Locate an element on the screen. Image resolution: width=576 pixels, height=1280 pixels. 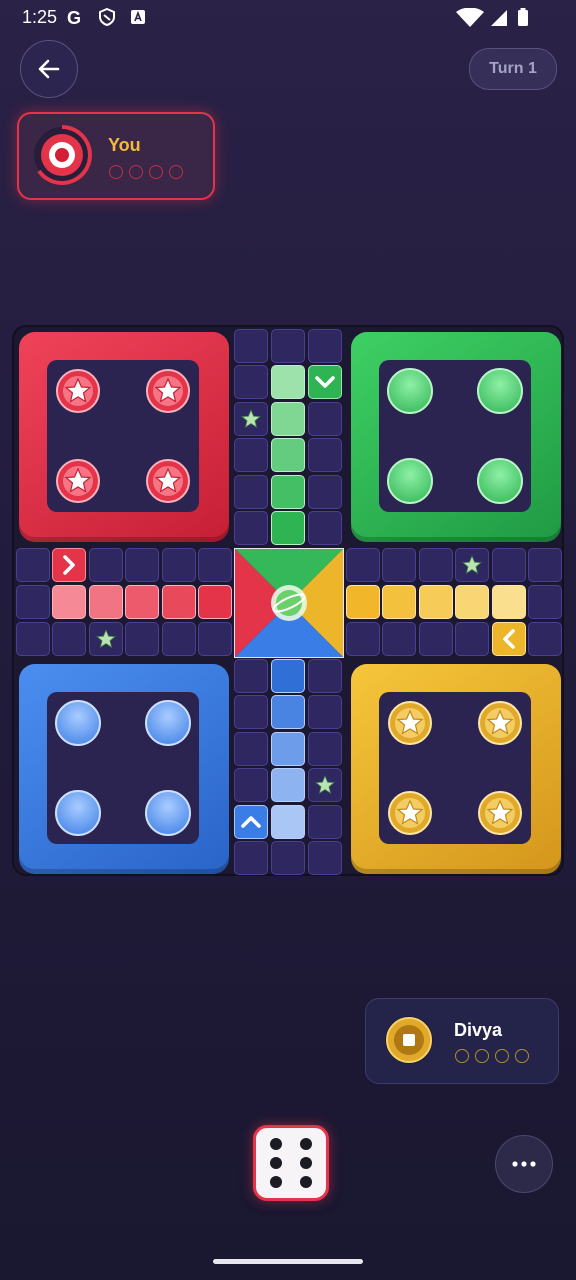
more-horizontal-icon is located at coordinates (524, 1164).